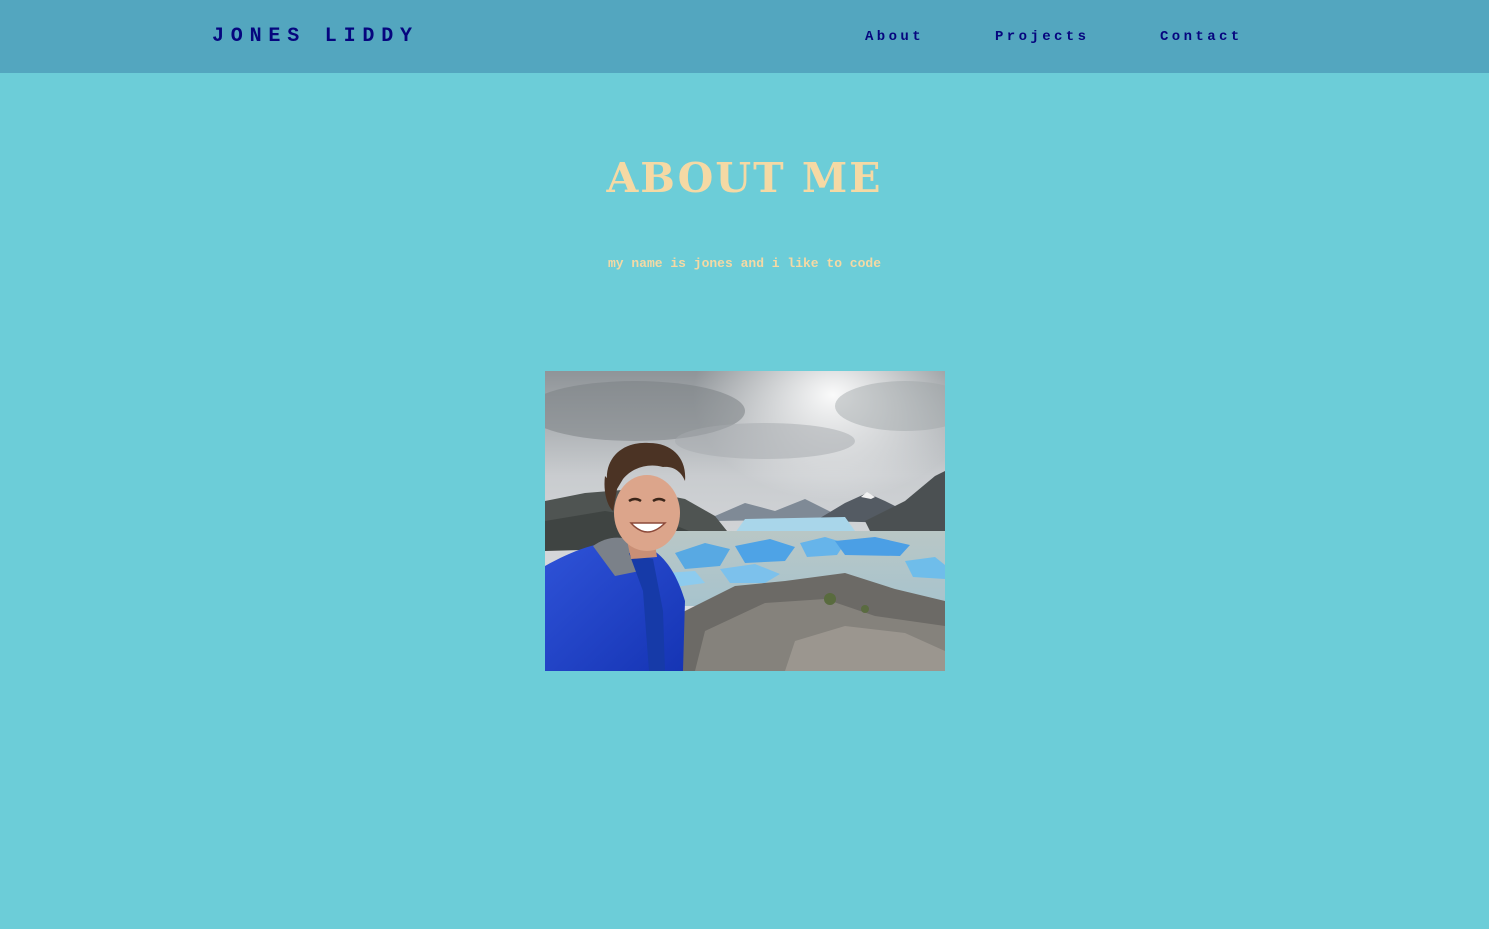 This screenshot has width=1489, height=929. What do you see at coordinates (745, 521) in the screenshot?
I see `profile-photo` at bounding box center [745, 521].